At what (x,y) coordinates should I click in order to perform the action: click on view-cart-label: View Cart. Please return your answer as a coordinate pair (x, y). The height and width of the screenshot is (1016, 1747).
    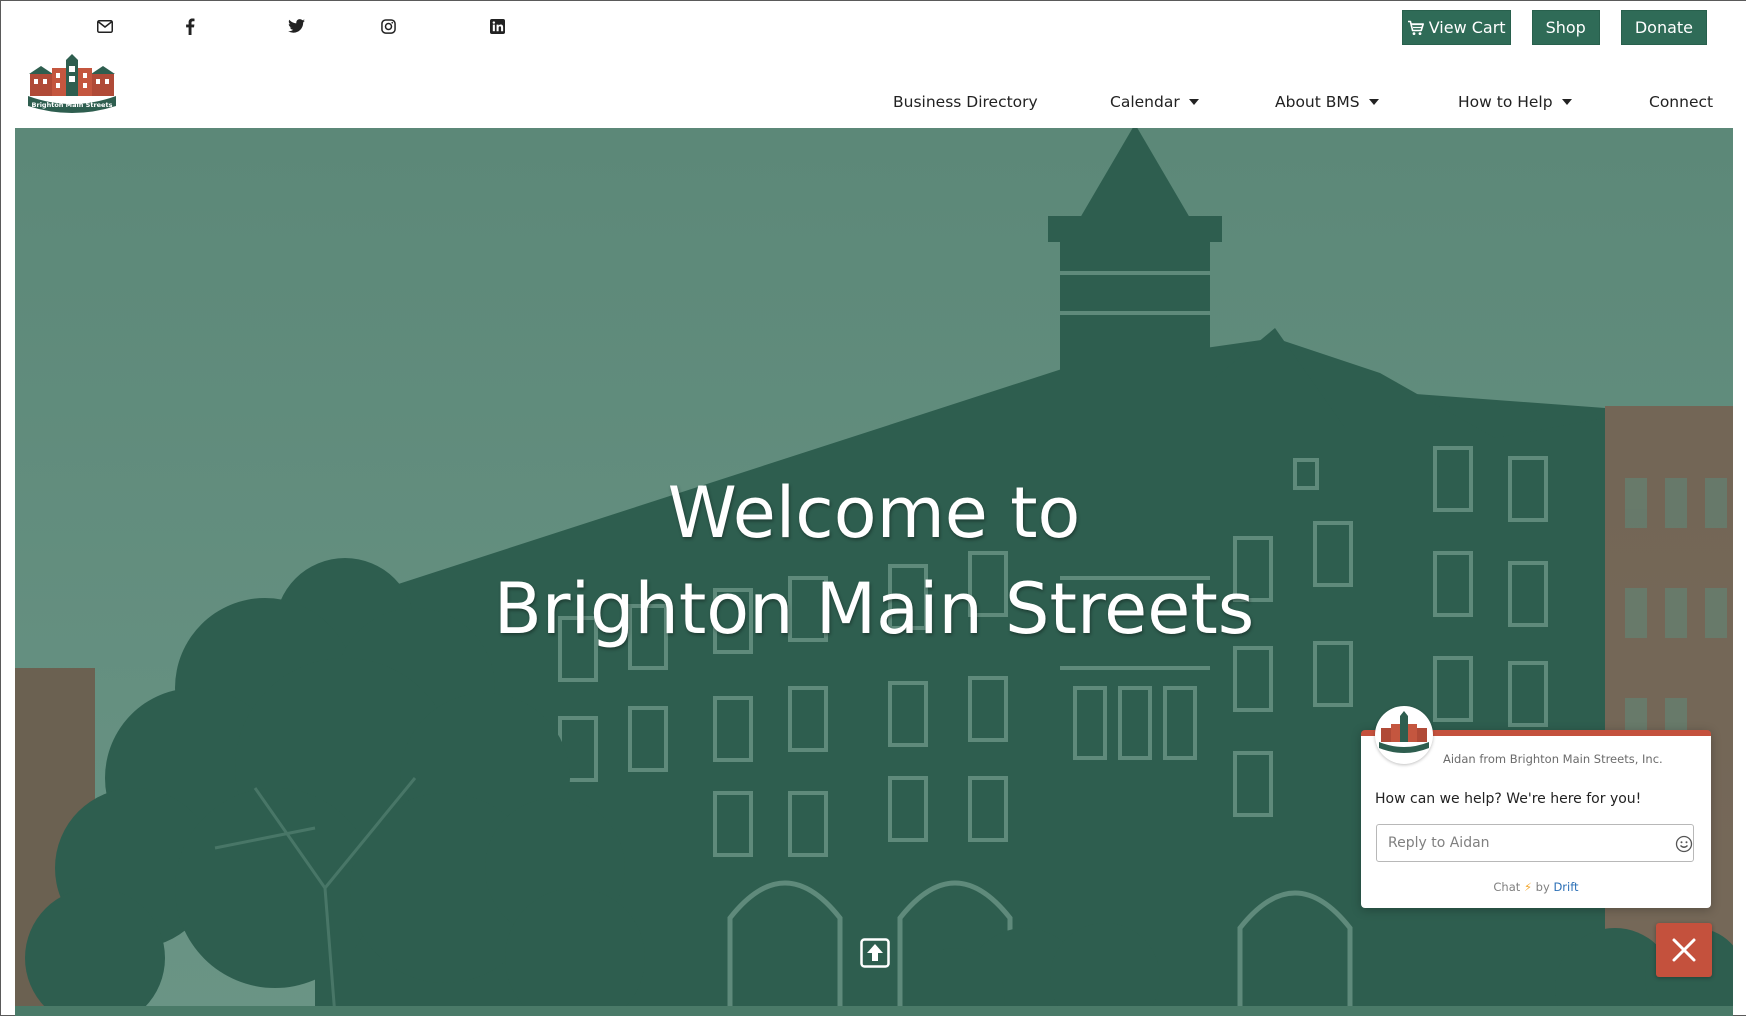
    Looking at the image, I should click on (1467, 27).